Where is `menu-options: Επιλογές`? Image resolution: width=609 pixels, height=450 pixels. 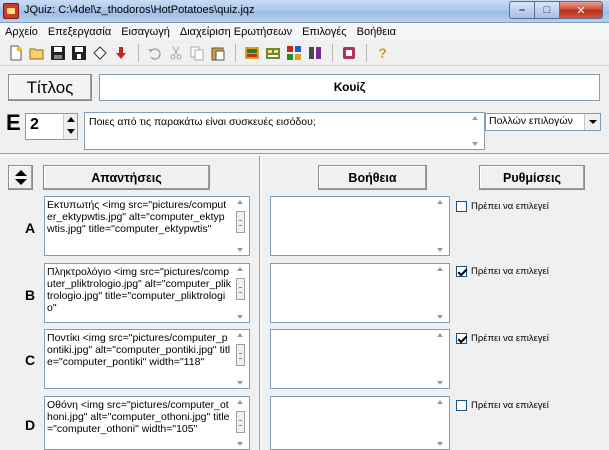 menu-options: Επιλογές is located at coordinates (324, 32).